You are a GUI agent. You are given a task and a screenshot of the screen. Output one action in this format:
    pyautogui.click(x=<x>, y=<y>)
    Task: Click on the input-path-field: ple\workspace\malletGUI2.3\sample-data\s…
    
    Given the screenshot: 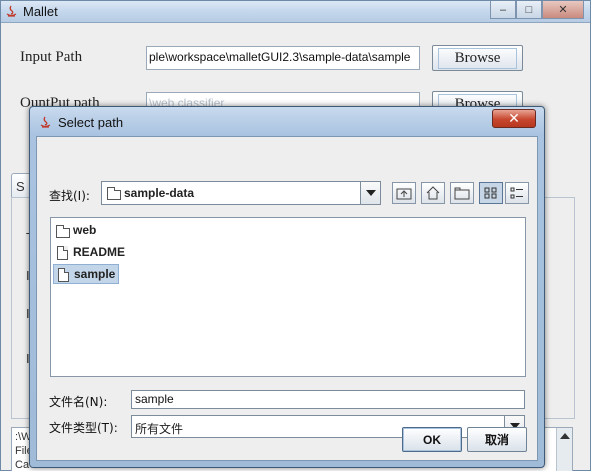 What is the action you would take?
    pyautogui.click(x=283, y=58)
    